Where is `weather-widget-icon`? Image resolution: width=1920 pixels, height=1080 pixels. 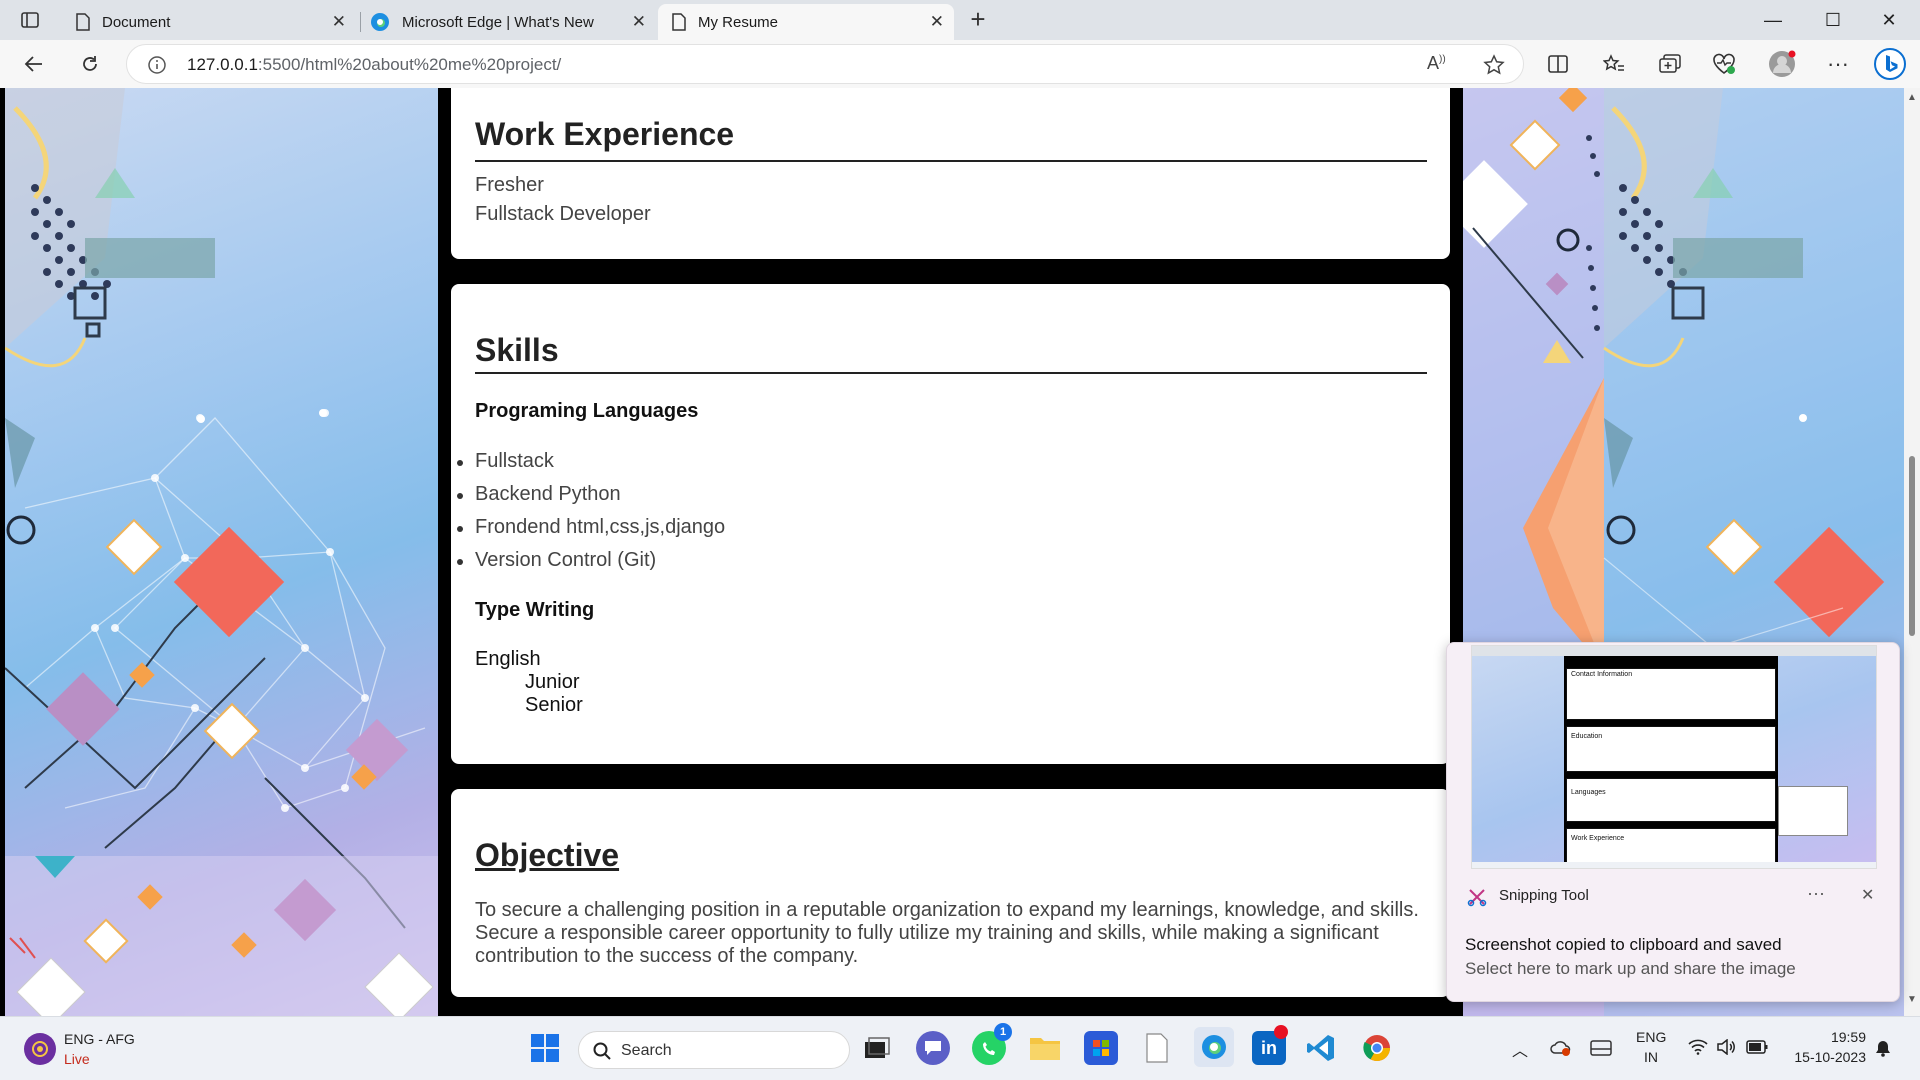
weather-widget-icon is located at coordinates (40, 1049).